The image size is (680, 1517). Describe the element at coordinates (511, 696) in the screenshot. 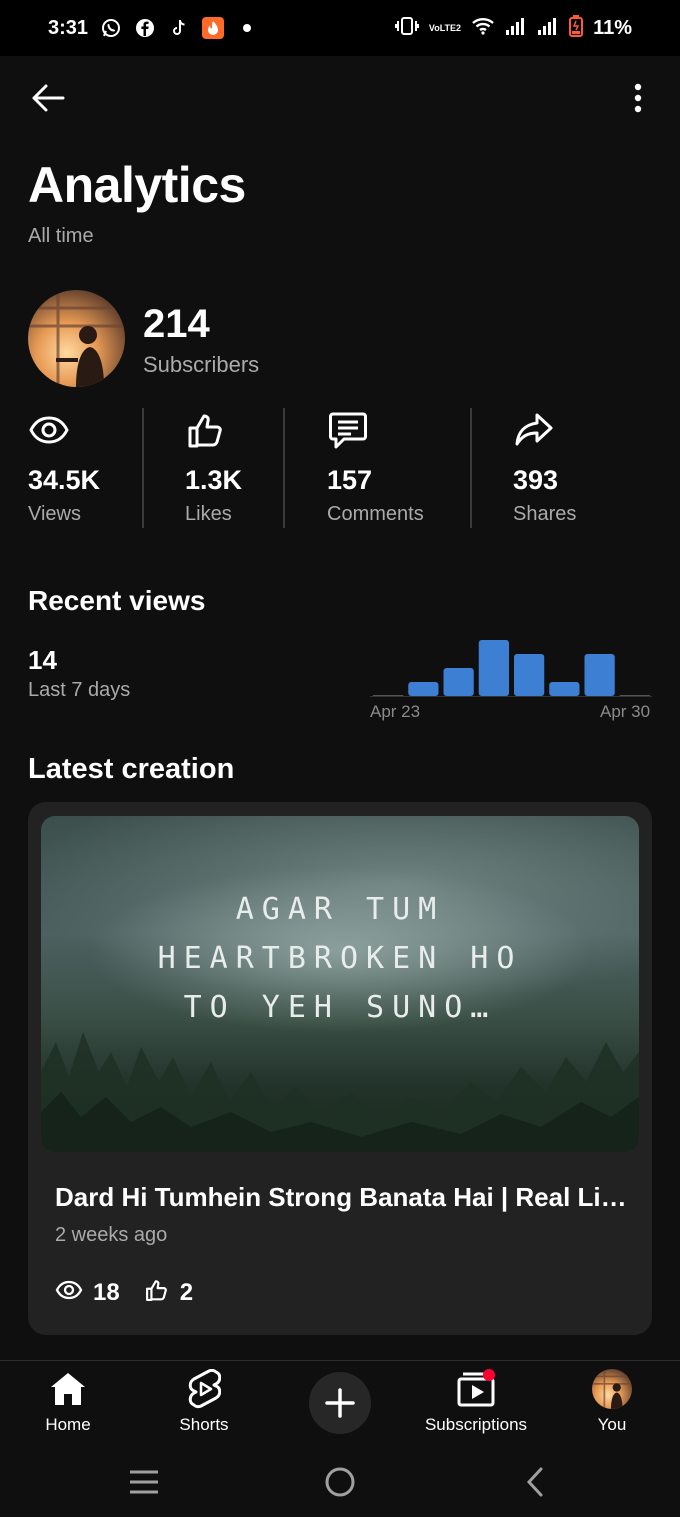

I see `chart-baseline` at that location.